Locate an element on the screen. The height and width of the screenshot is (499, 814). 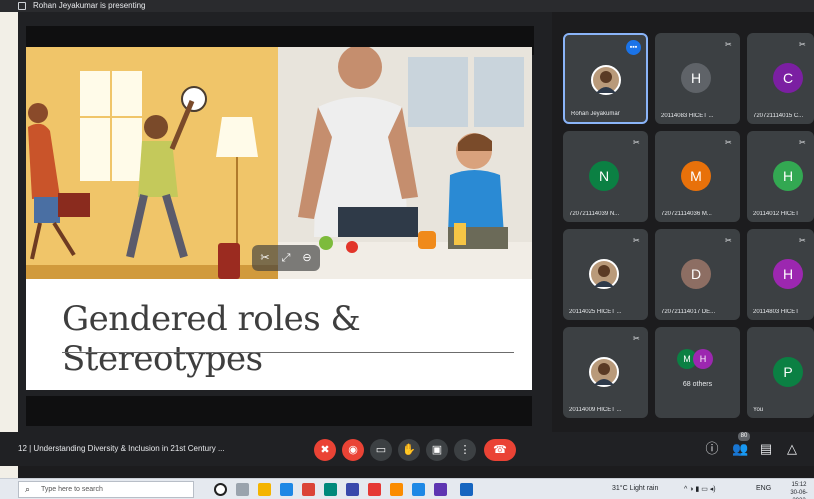
cortana-icon is located at coordinates (220, 489).